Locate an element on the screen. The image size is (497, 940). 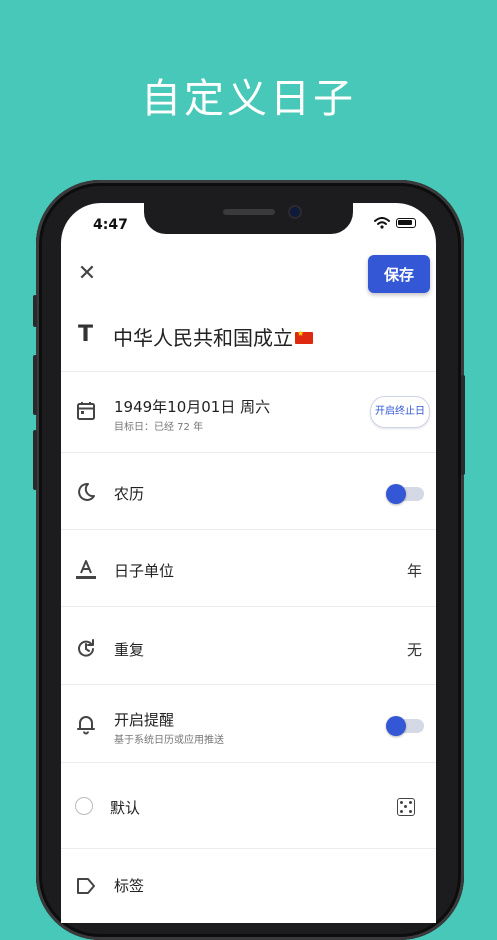
title-field: T 中华人民共和国成立 is located at coordinates (248, 337).